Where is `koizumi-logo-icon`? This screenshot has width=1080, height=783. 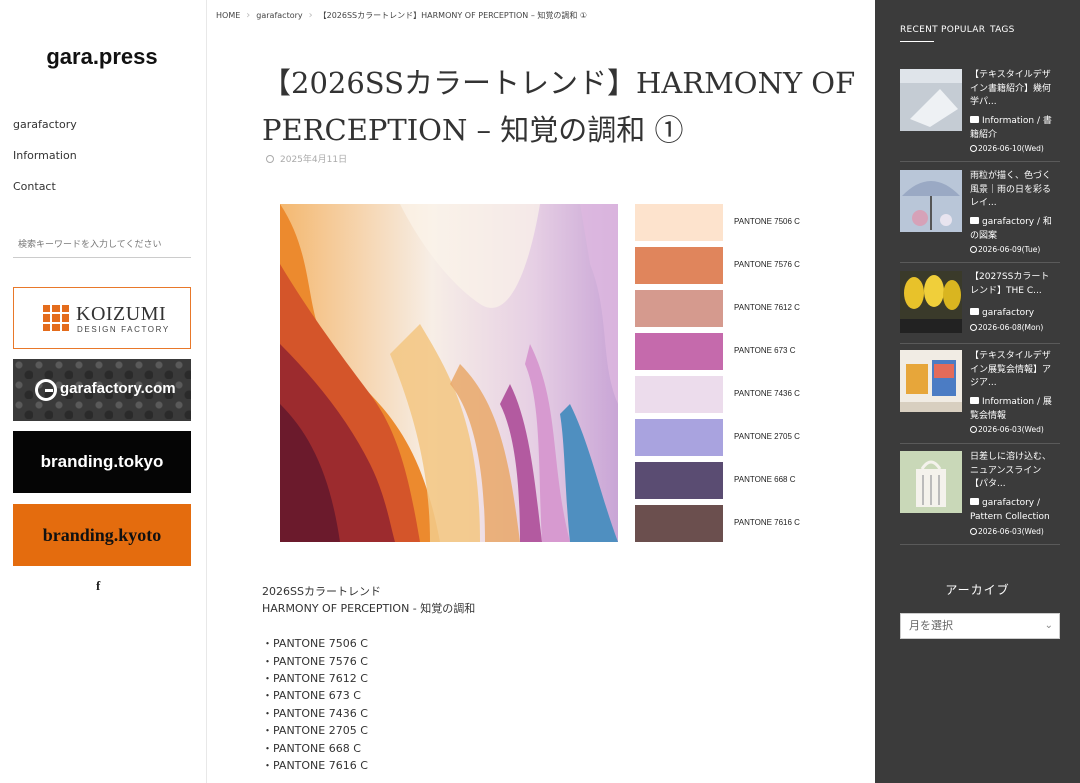 koizumi-logo-icon is located at coordinates (56, 318).